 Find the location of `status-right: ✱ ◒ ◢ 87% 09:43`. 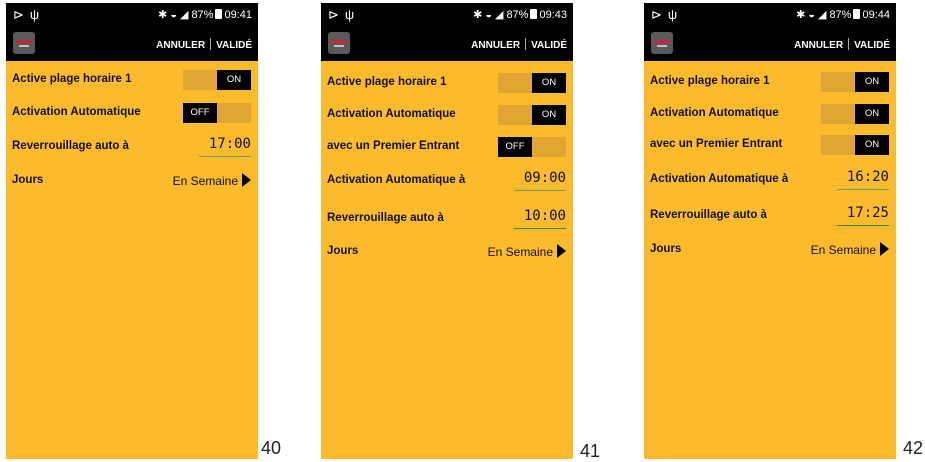

status-right: ✱ ◒ ◢ 87% 09:43 is located at coordinates (520, 14).